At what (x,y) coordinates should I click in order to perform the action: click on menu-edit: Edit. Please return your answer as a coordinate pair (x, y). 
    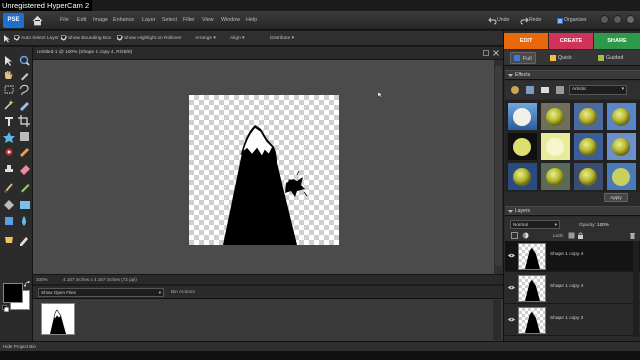
    Looking at the image, I should click on (81, 20).